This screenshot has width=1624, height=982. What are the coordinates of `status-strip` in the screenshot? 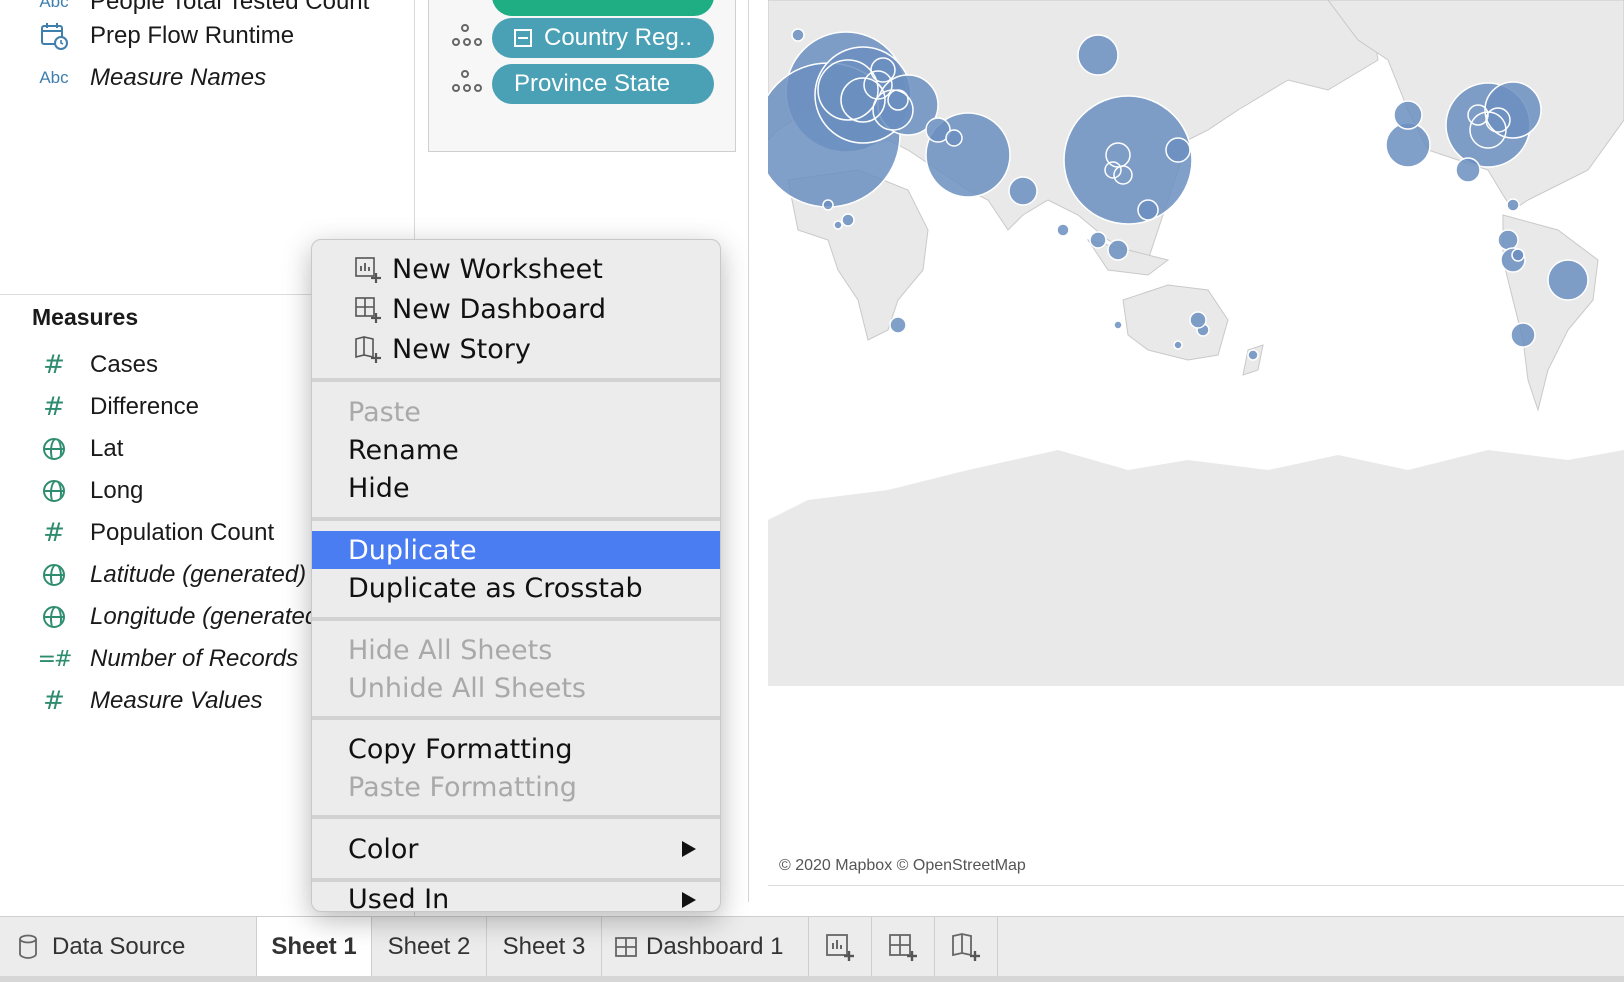 It's located at (812, 979).